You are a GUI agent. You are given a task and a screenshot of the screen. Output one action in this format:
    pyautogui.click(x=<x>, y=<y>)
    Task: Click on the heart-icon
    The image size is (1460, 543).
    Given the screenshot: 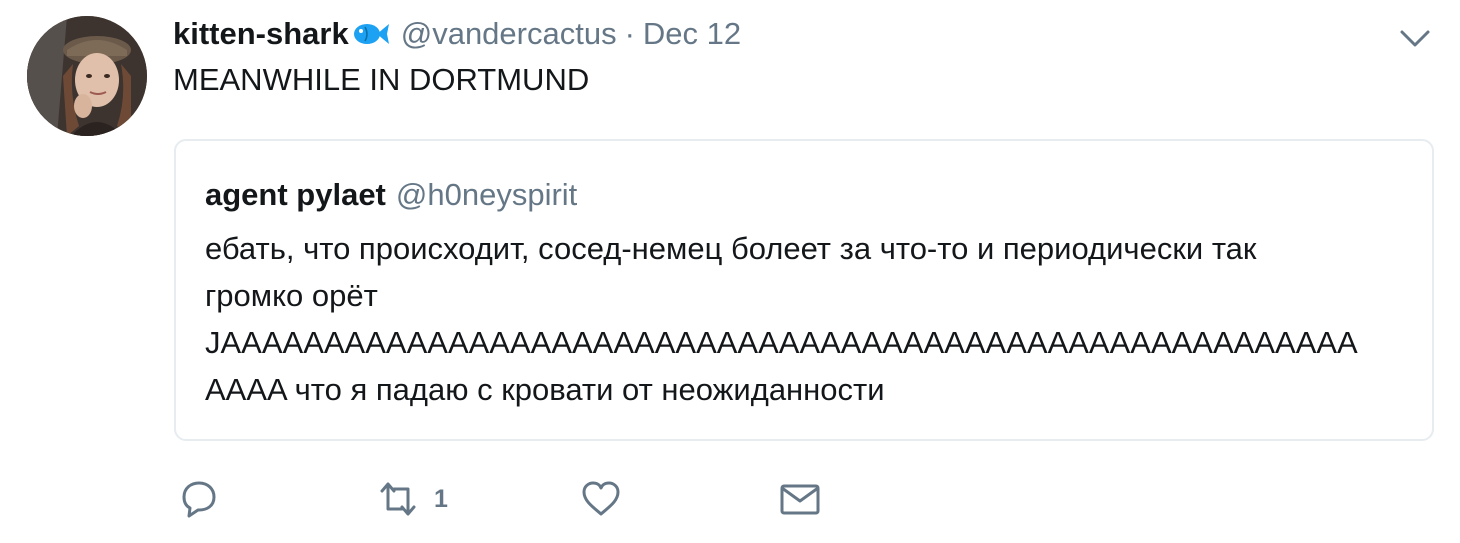 What is the action you would take?
    pyautogui.click(x=601, y=498)
    